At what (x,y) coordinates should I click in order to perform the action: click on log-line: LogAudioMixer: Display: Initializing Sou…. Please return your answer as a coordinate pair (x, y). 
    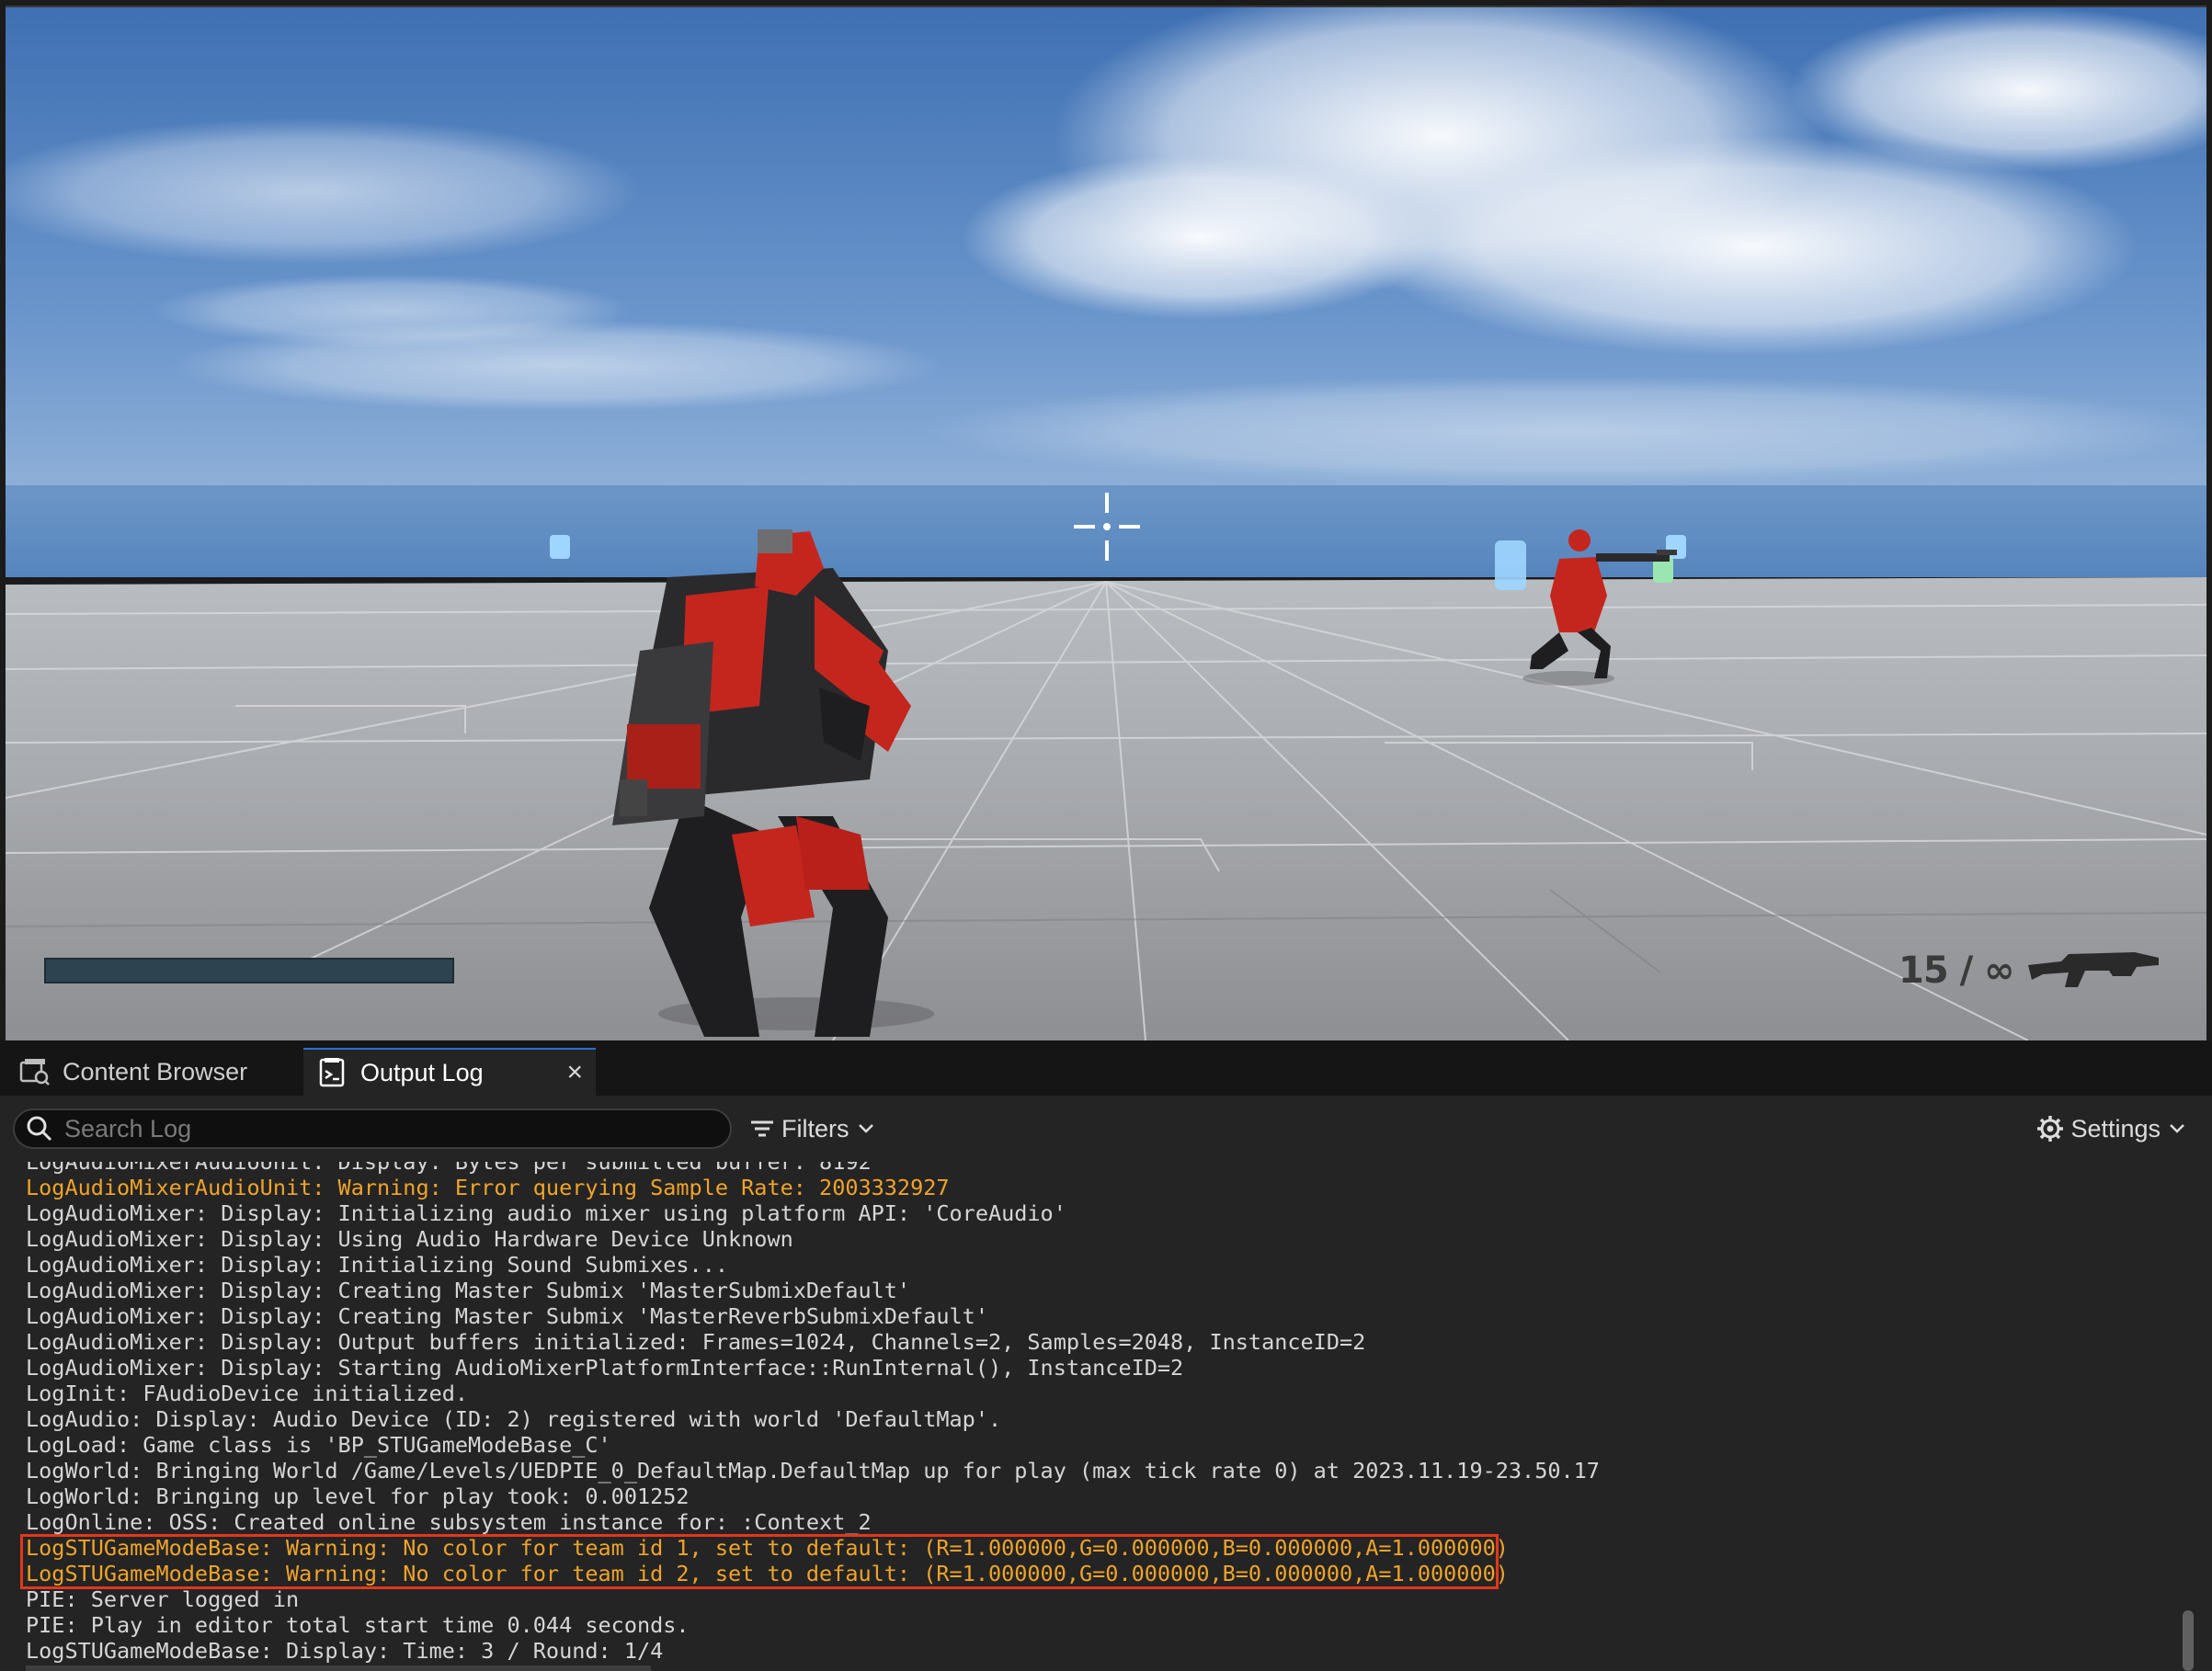
    Looking at the image, I should click on (377, 1265).